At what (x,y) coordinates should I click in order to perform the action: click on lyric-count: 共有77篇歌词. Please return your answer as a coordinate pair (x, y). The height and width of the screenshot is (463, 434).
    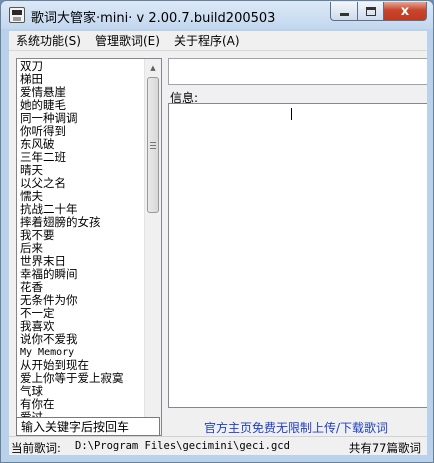
    Looking at the image, I should click on (384, 448).